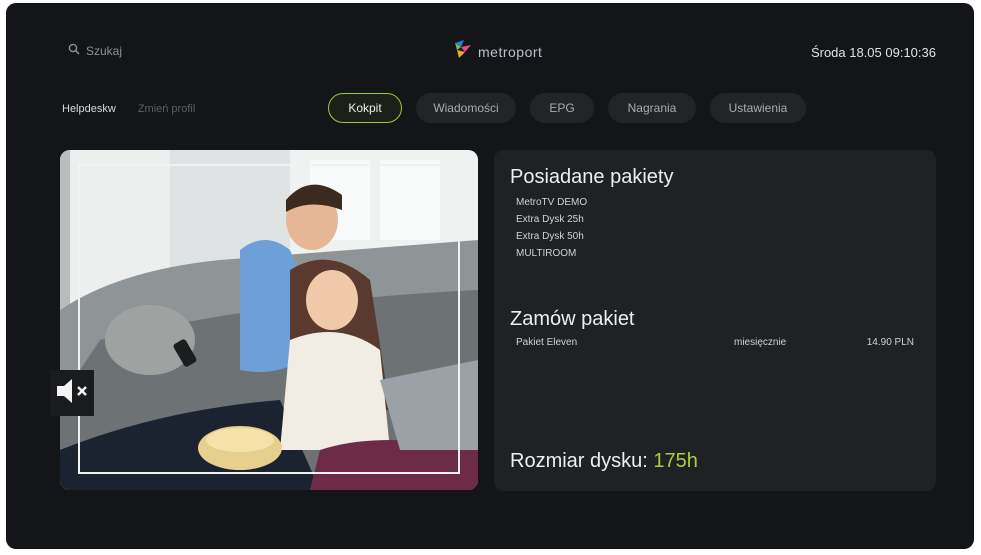 Image resolution: width=981 pixels, height=555 pixels. What do you see at coordinates (760, 342) in the screenshot?
I see `order-package-period: miesięcznie` at bounding box center [760, 342].